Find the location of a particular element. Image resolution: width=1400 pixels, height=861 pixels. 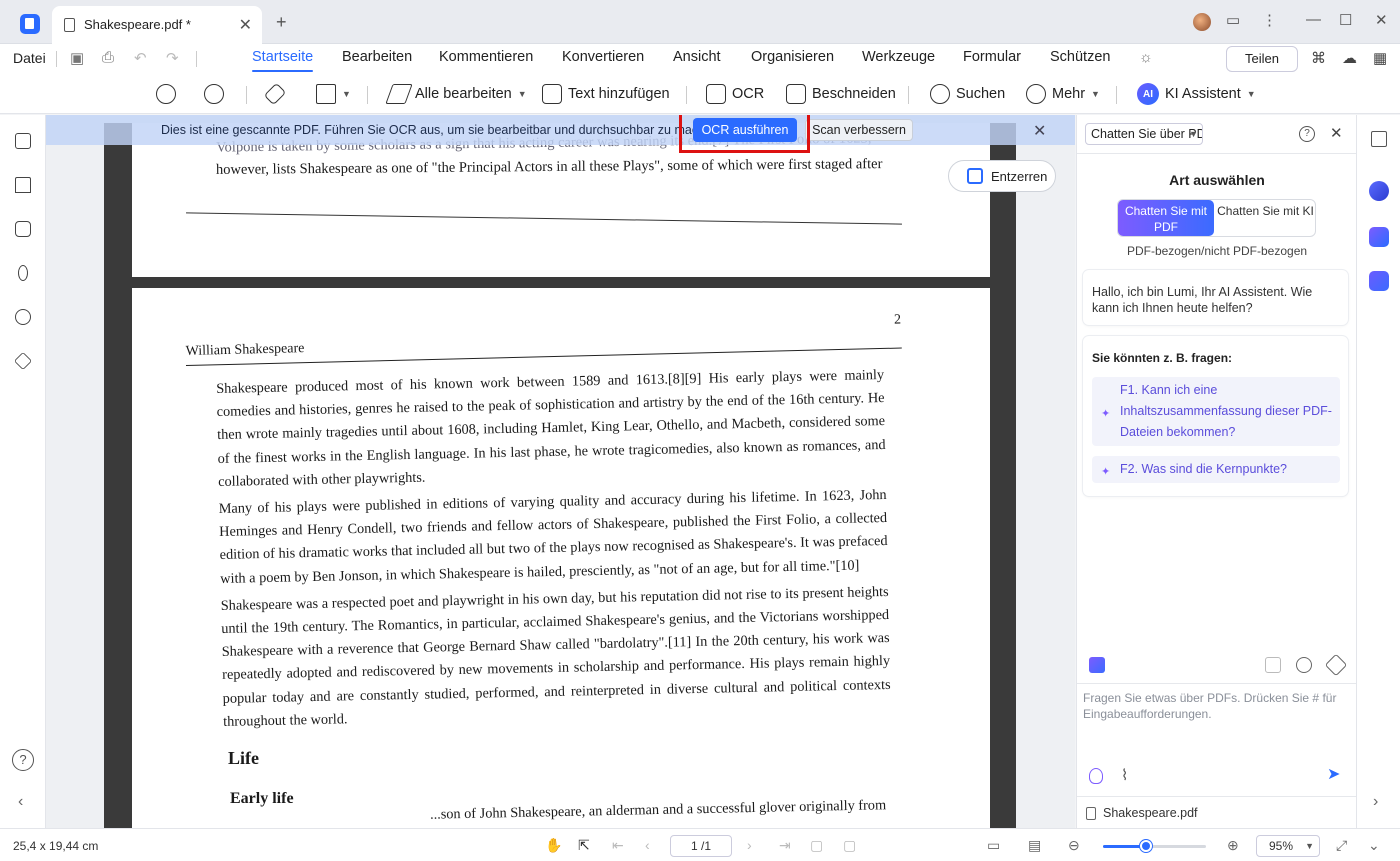

previous-page-icon: ‹ is located at coordinates (647, 845).